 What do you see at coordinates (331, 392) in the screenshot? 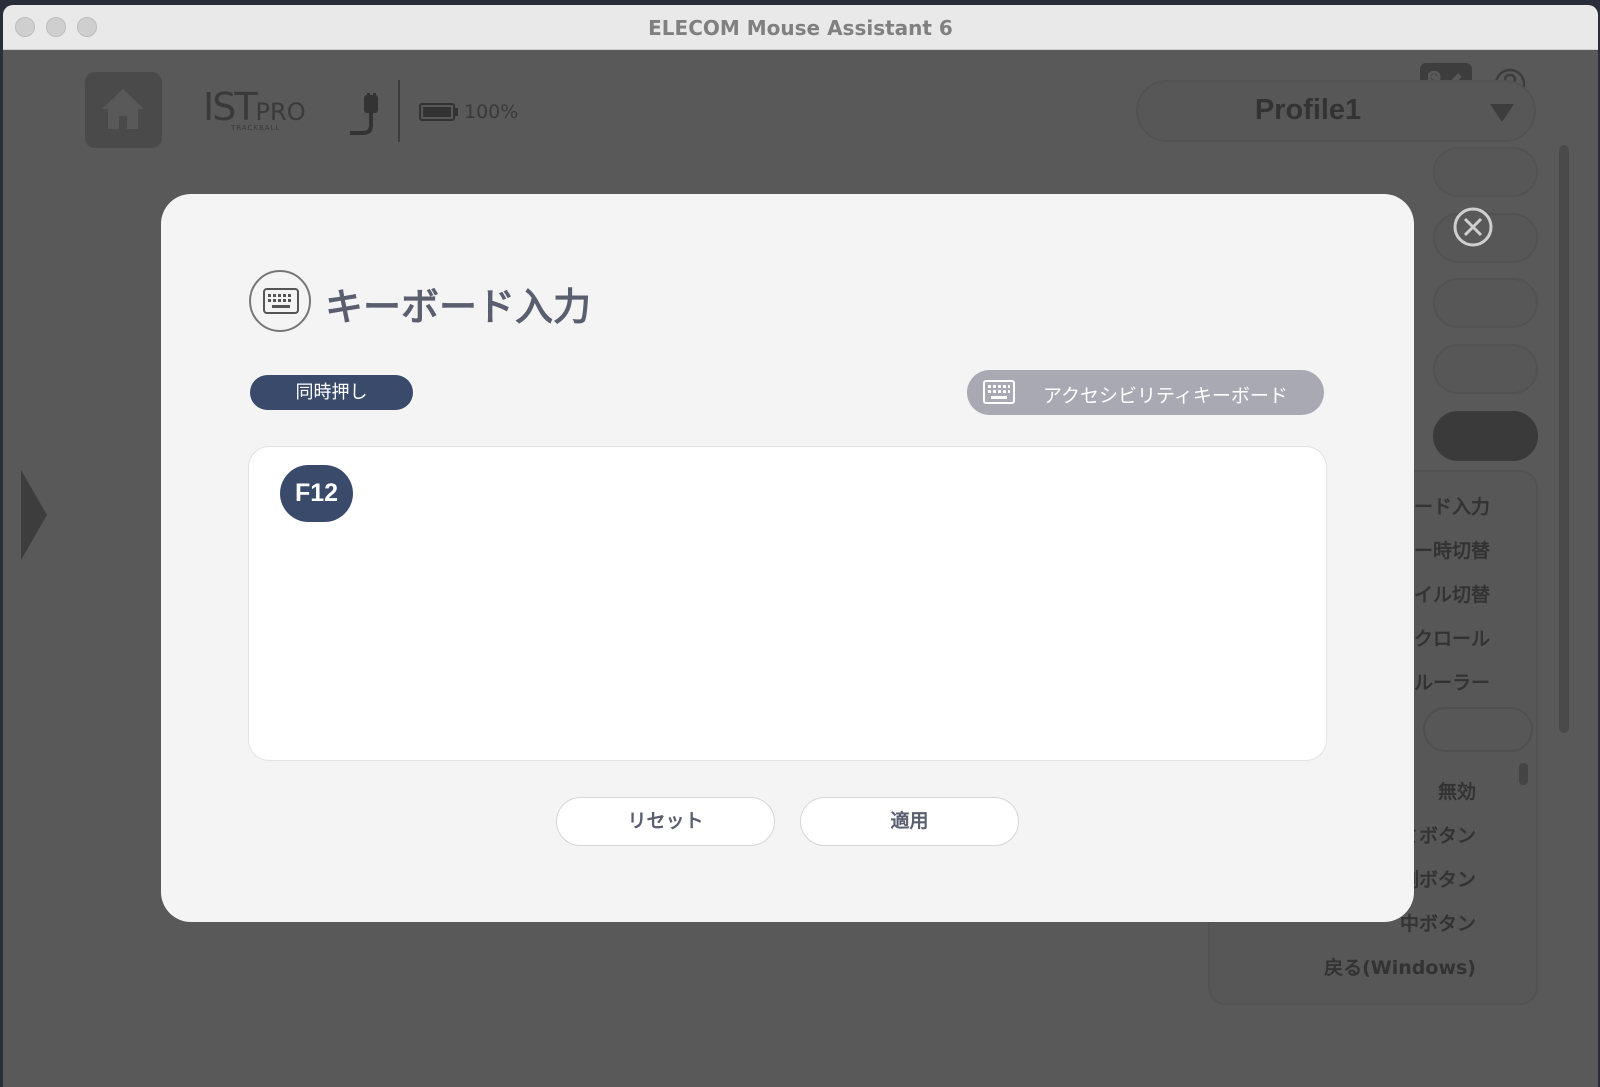
I see `simultaneous-press-button: 同時押し` at bounding box center [331, 392].